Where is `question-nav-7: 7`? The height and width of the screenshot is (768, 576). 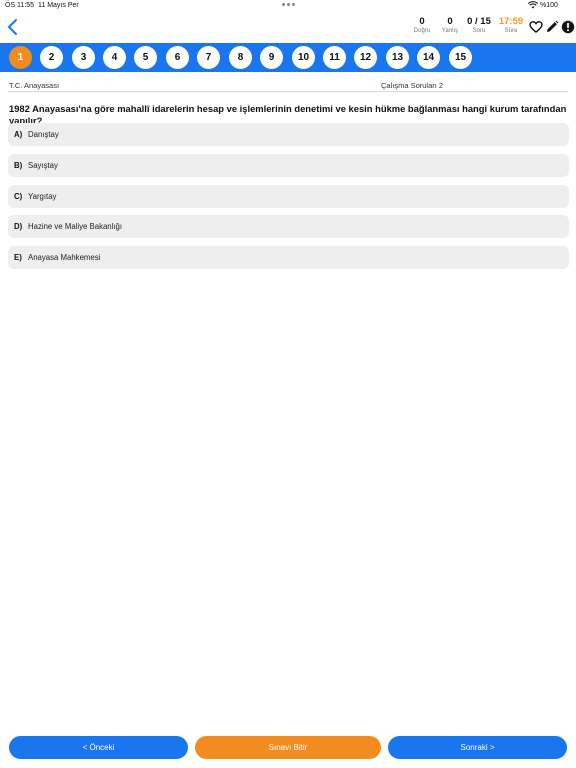 question-nav-7: 7 is located at coordinates (208, 57).